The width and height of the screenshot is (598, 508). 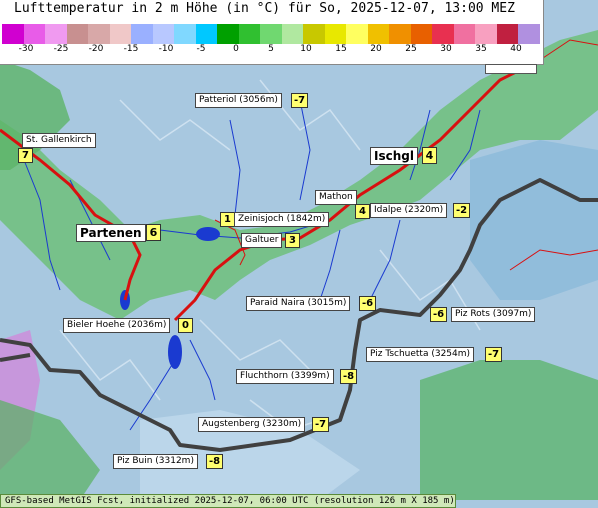 I want to click on place-label-galtuer: Galtuer, so click(x=262, y=240).